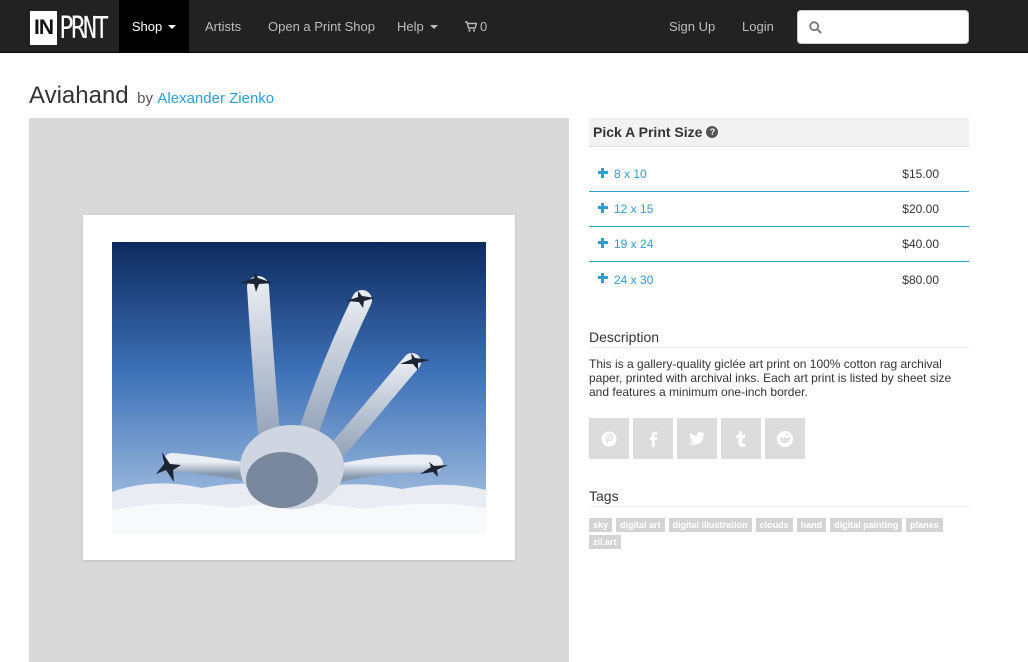 The image size is (1028, 662). What do you see at coordinates (648, 132) in the screenshot?
I see `pick-size-title: Pick A Print Size` at bounding box center [648, 132].